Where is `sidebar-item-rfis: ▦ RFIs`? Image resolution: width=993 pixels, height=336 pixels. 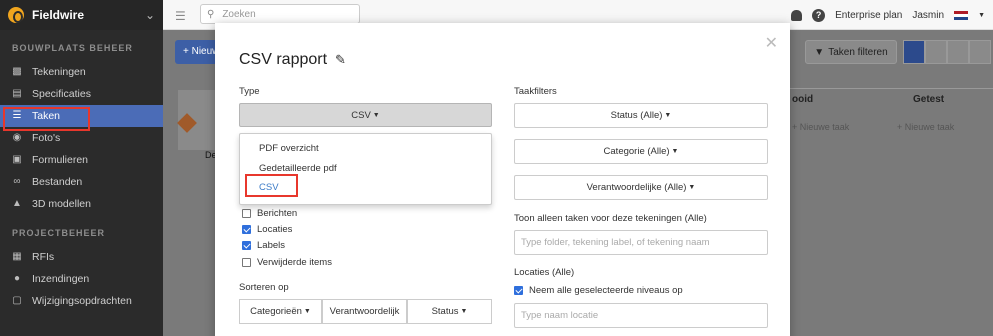
sidebar-item-rfis: ▦ RFIs is located at coordinates (81, 257).